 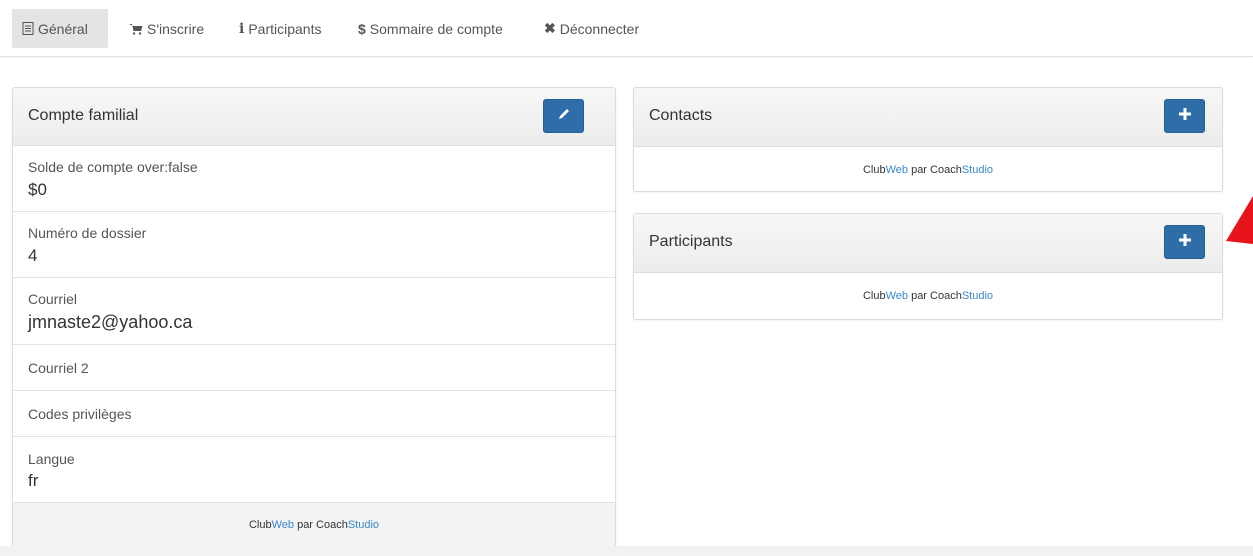 What do you see at coordinates (314, 414) in the screenshot?
I see `field-codes-privileges: Codes privilèges` at bounding box center [314, 414].